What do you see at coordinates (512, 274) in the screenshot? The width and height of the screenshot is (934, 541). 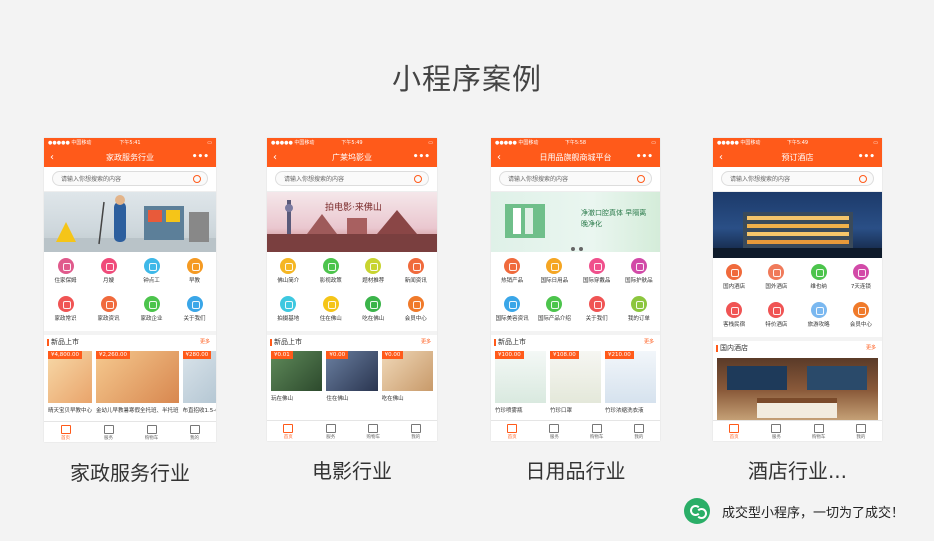 I see `grid-item: 热销产品` at bounding box center [512, 274].